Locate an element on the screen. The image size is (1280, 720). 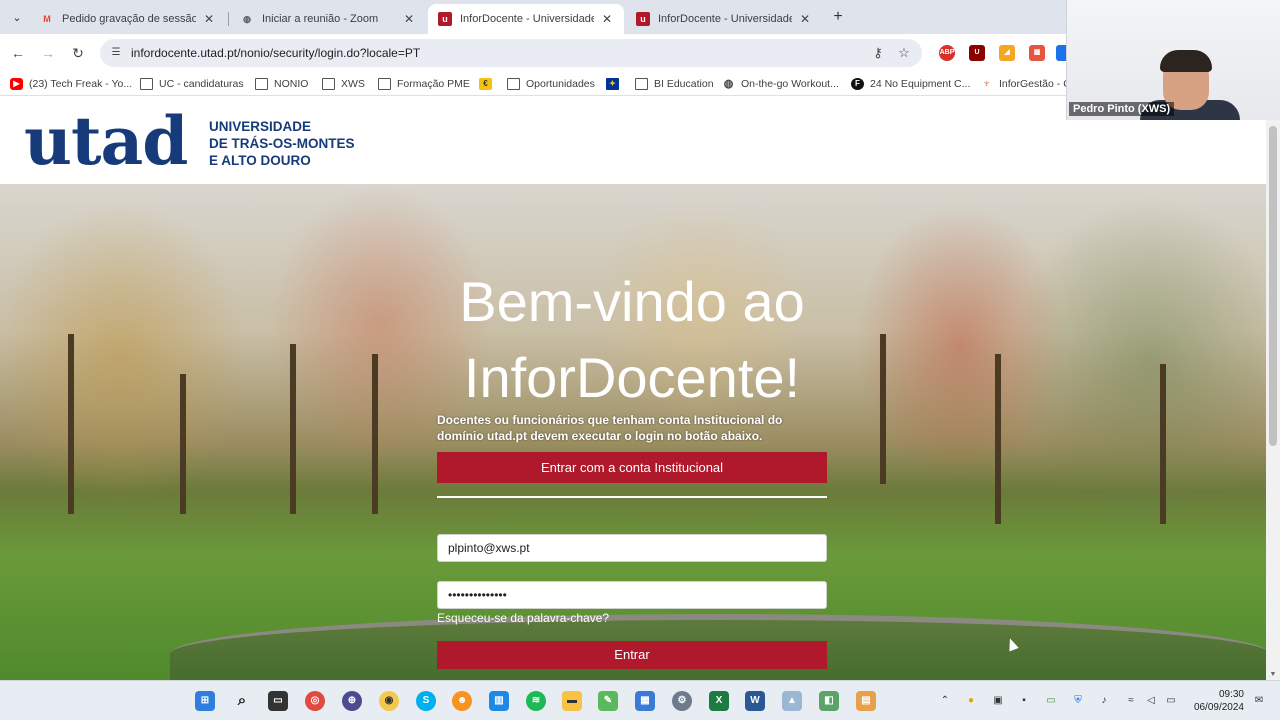
institutional-login-button: Entrar com a conta Institucional is located at coordinates (632, 467).